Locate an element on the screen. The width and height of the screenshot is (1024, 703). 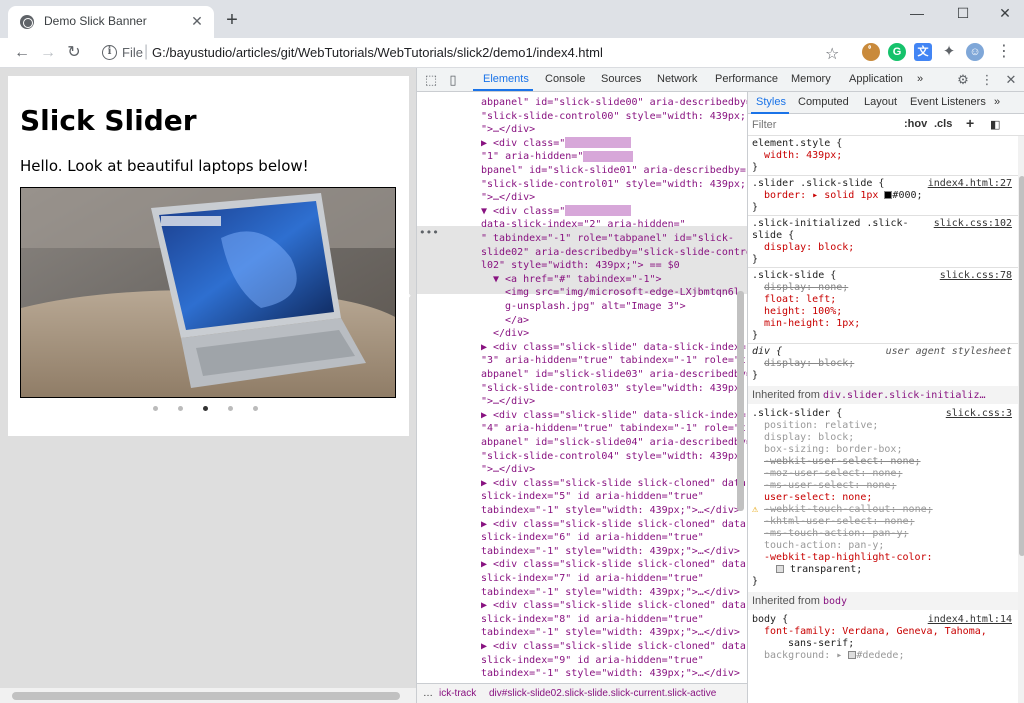
rule-declaration-inherited: display: block; is located at coordinates (809, 438).